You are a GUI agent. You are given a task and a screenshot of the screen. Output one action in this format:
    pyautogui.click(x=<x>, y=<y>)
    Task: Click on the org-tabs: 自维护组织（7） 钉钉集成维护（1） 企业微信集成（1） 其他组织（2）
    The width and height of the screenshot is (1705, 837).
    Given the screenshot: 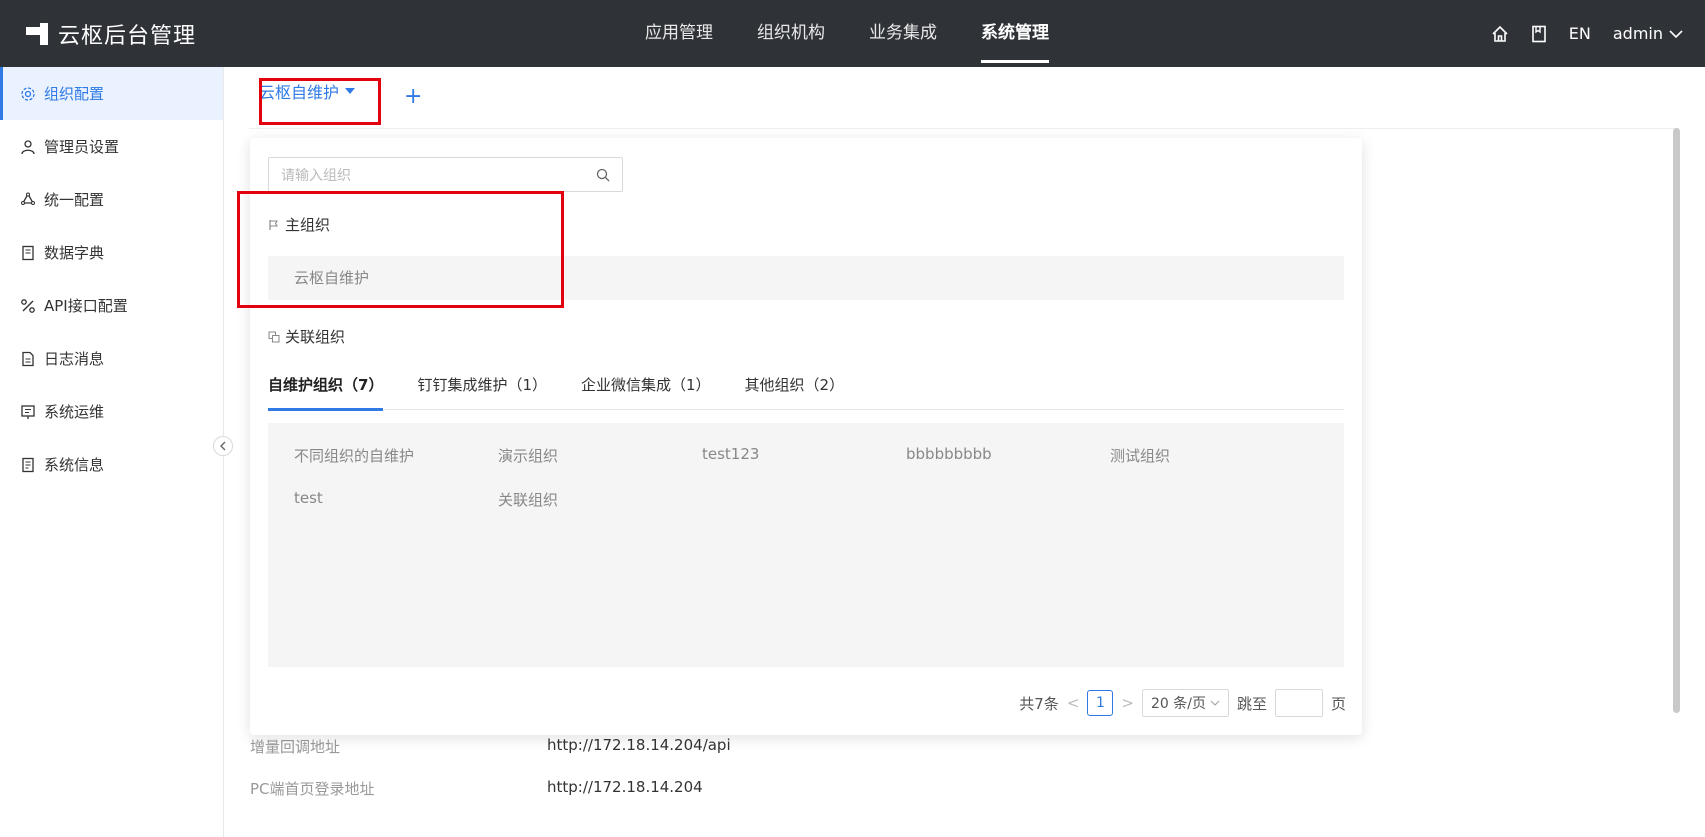 What is the action you would take?
    pyautogui.click(x=806, y=390)
    